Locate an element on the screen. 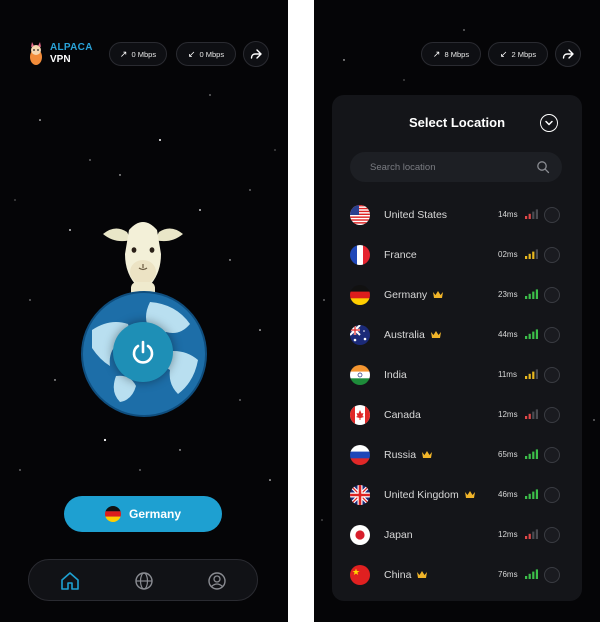 This screenshot has height=622, width=600. location-name-text: Canada is located at coordinates (402, 415).